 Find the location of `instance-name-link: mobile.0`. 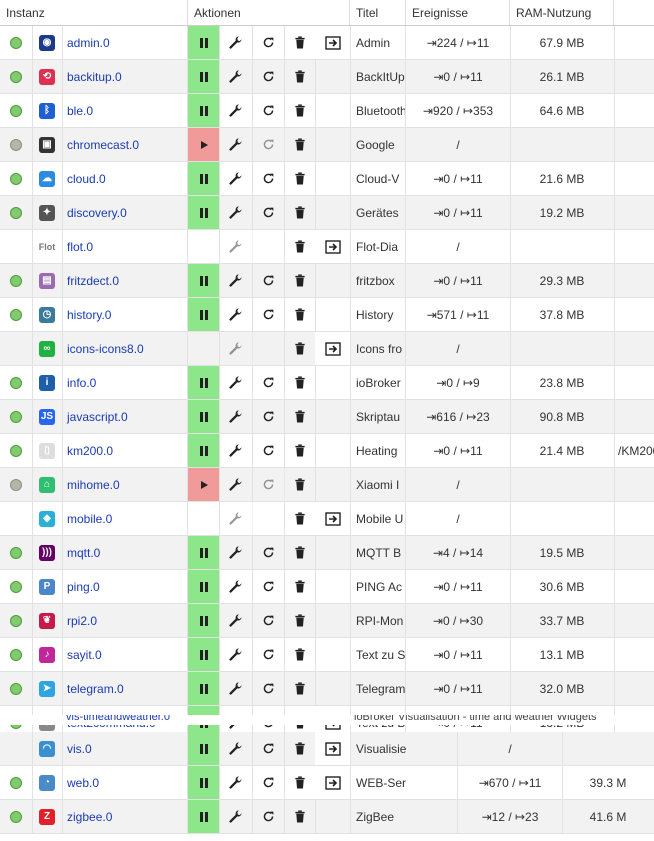

instance-name-link: mobile.0 is located at coordinates (125, 518).